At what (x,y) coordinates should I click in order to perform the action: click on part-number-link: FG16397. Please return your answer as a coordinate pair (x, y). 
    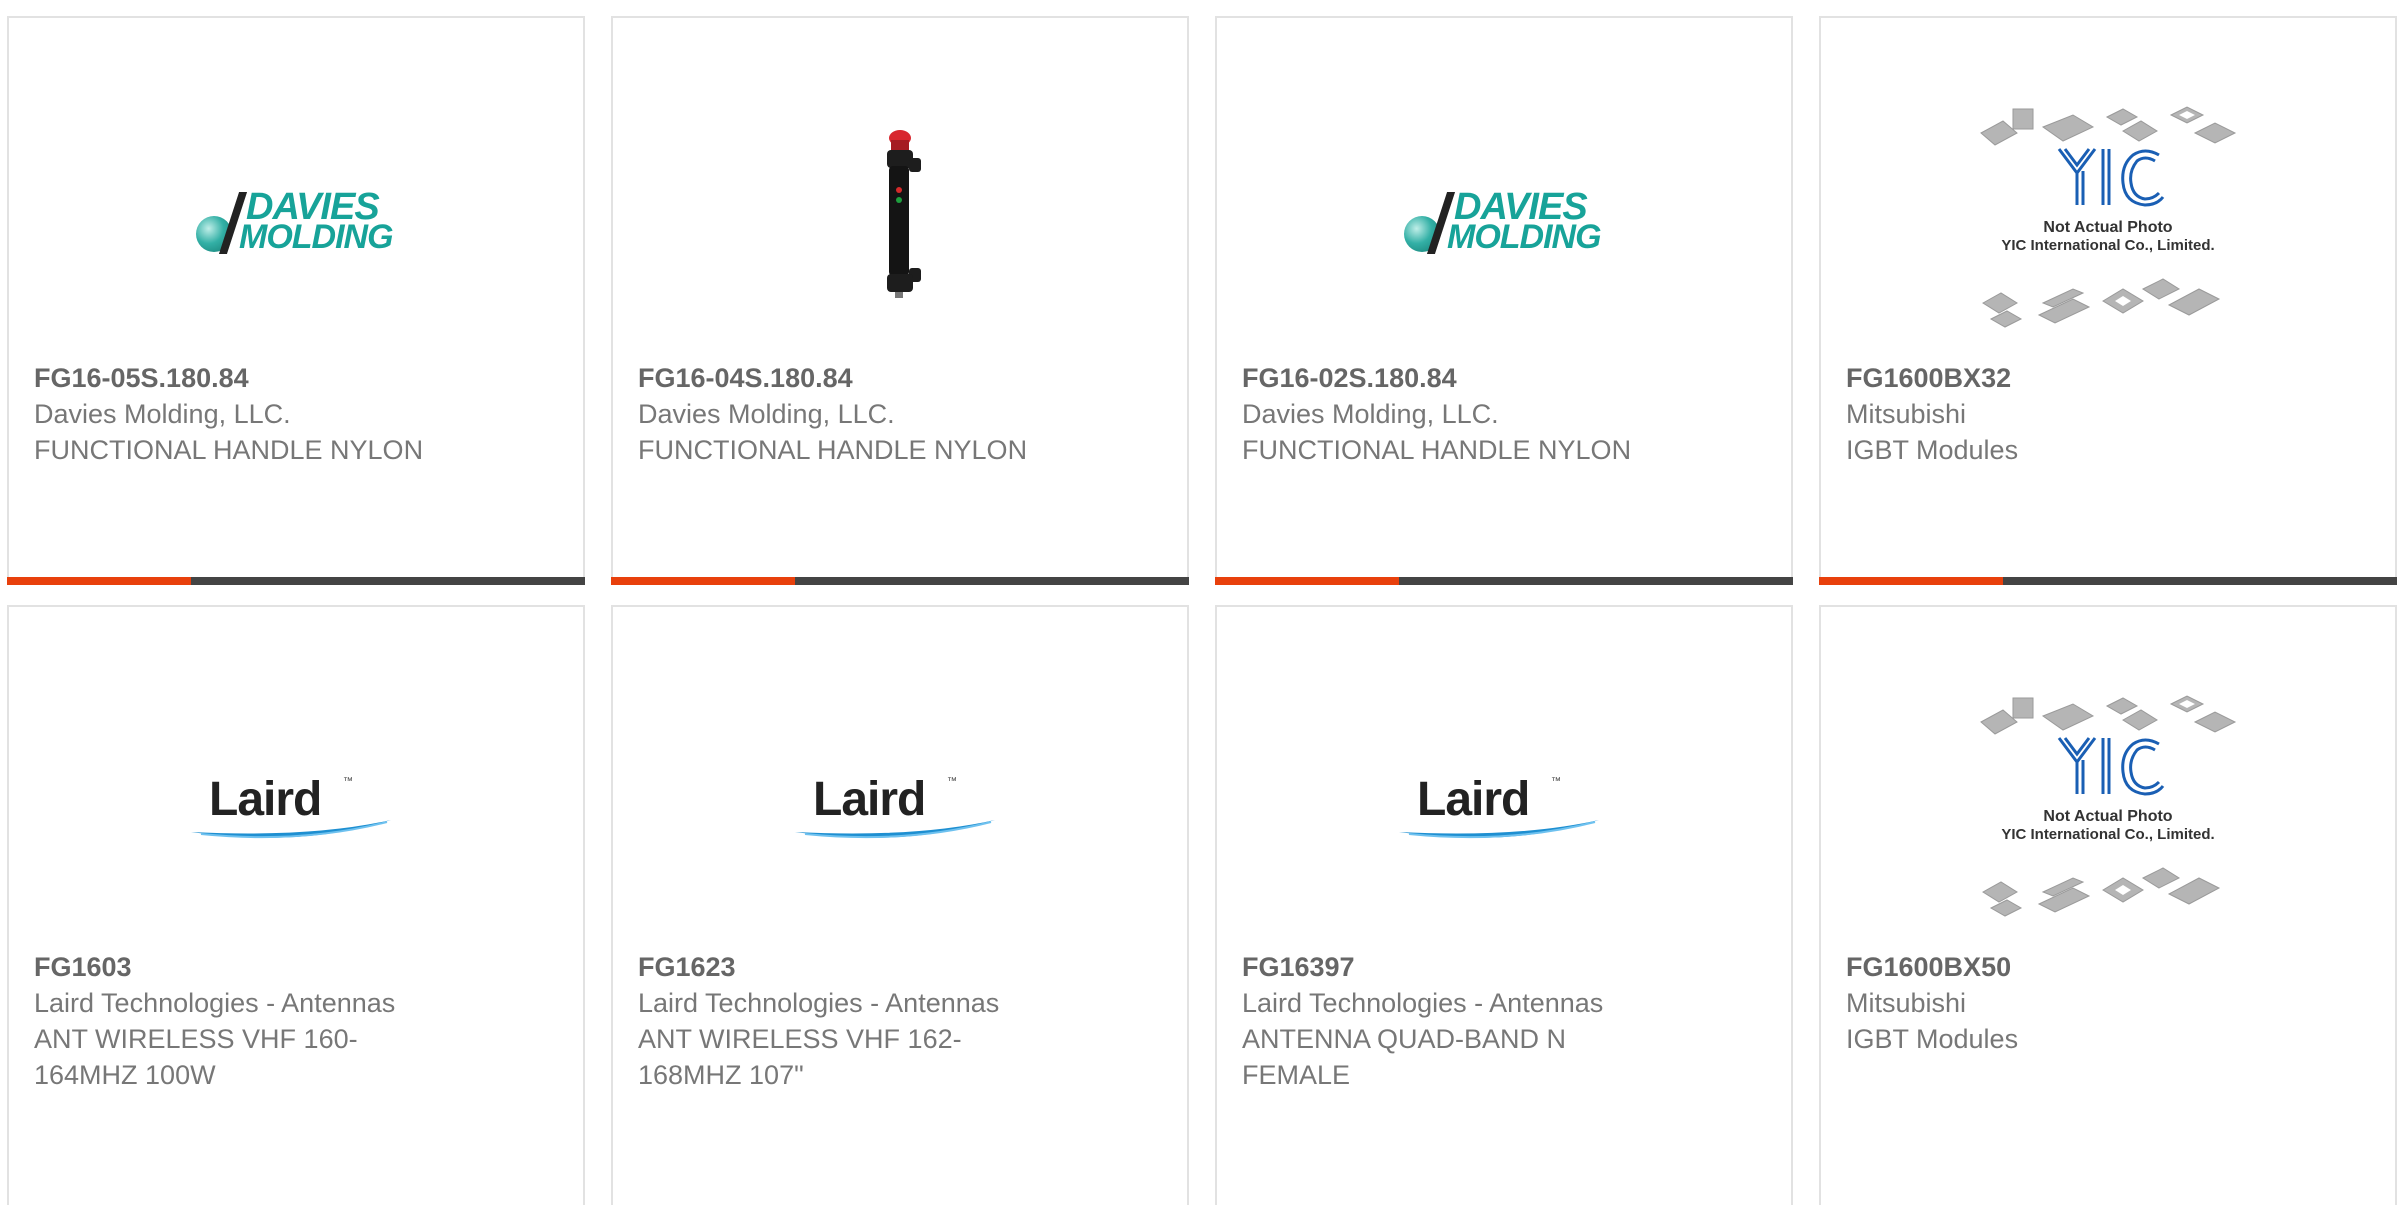
    Looking at the image, I should click on (1446, 967).